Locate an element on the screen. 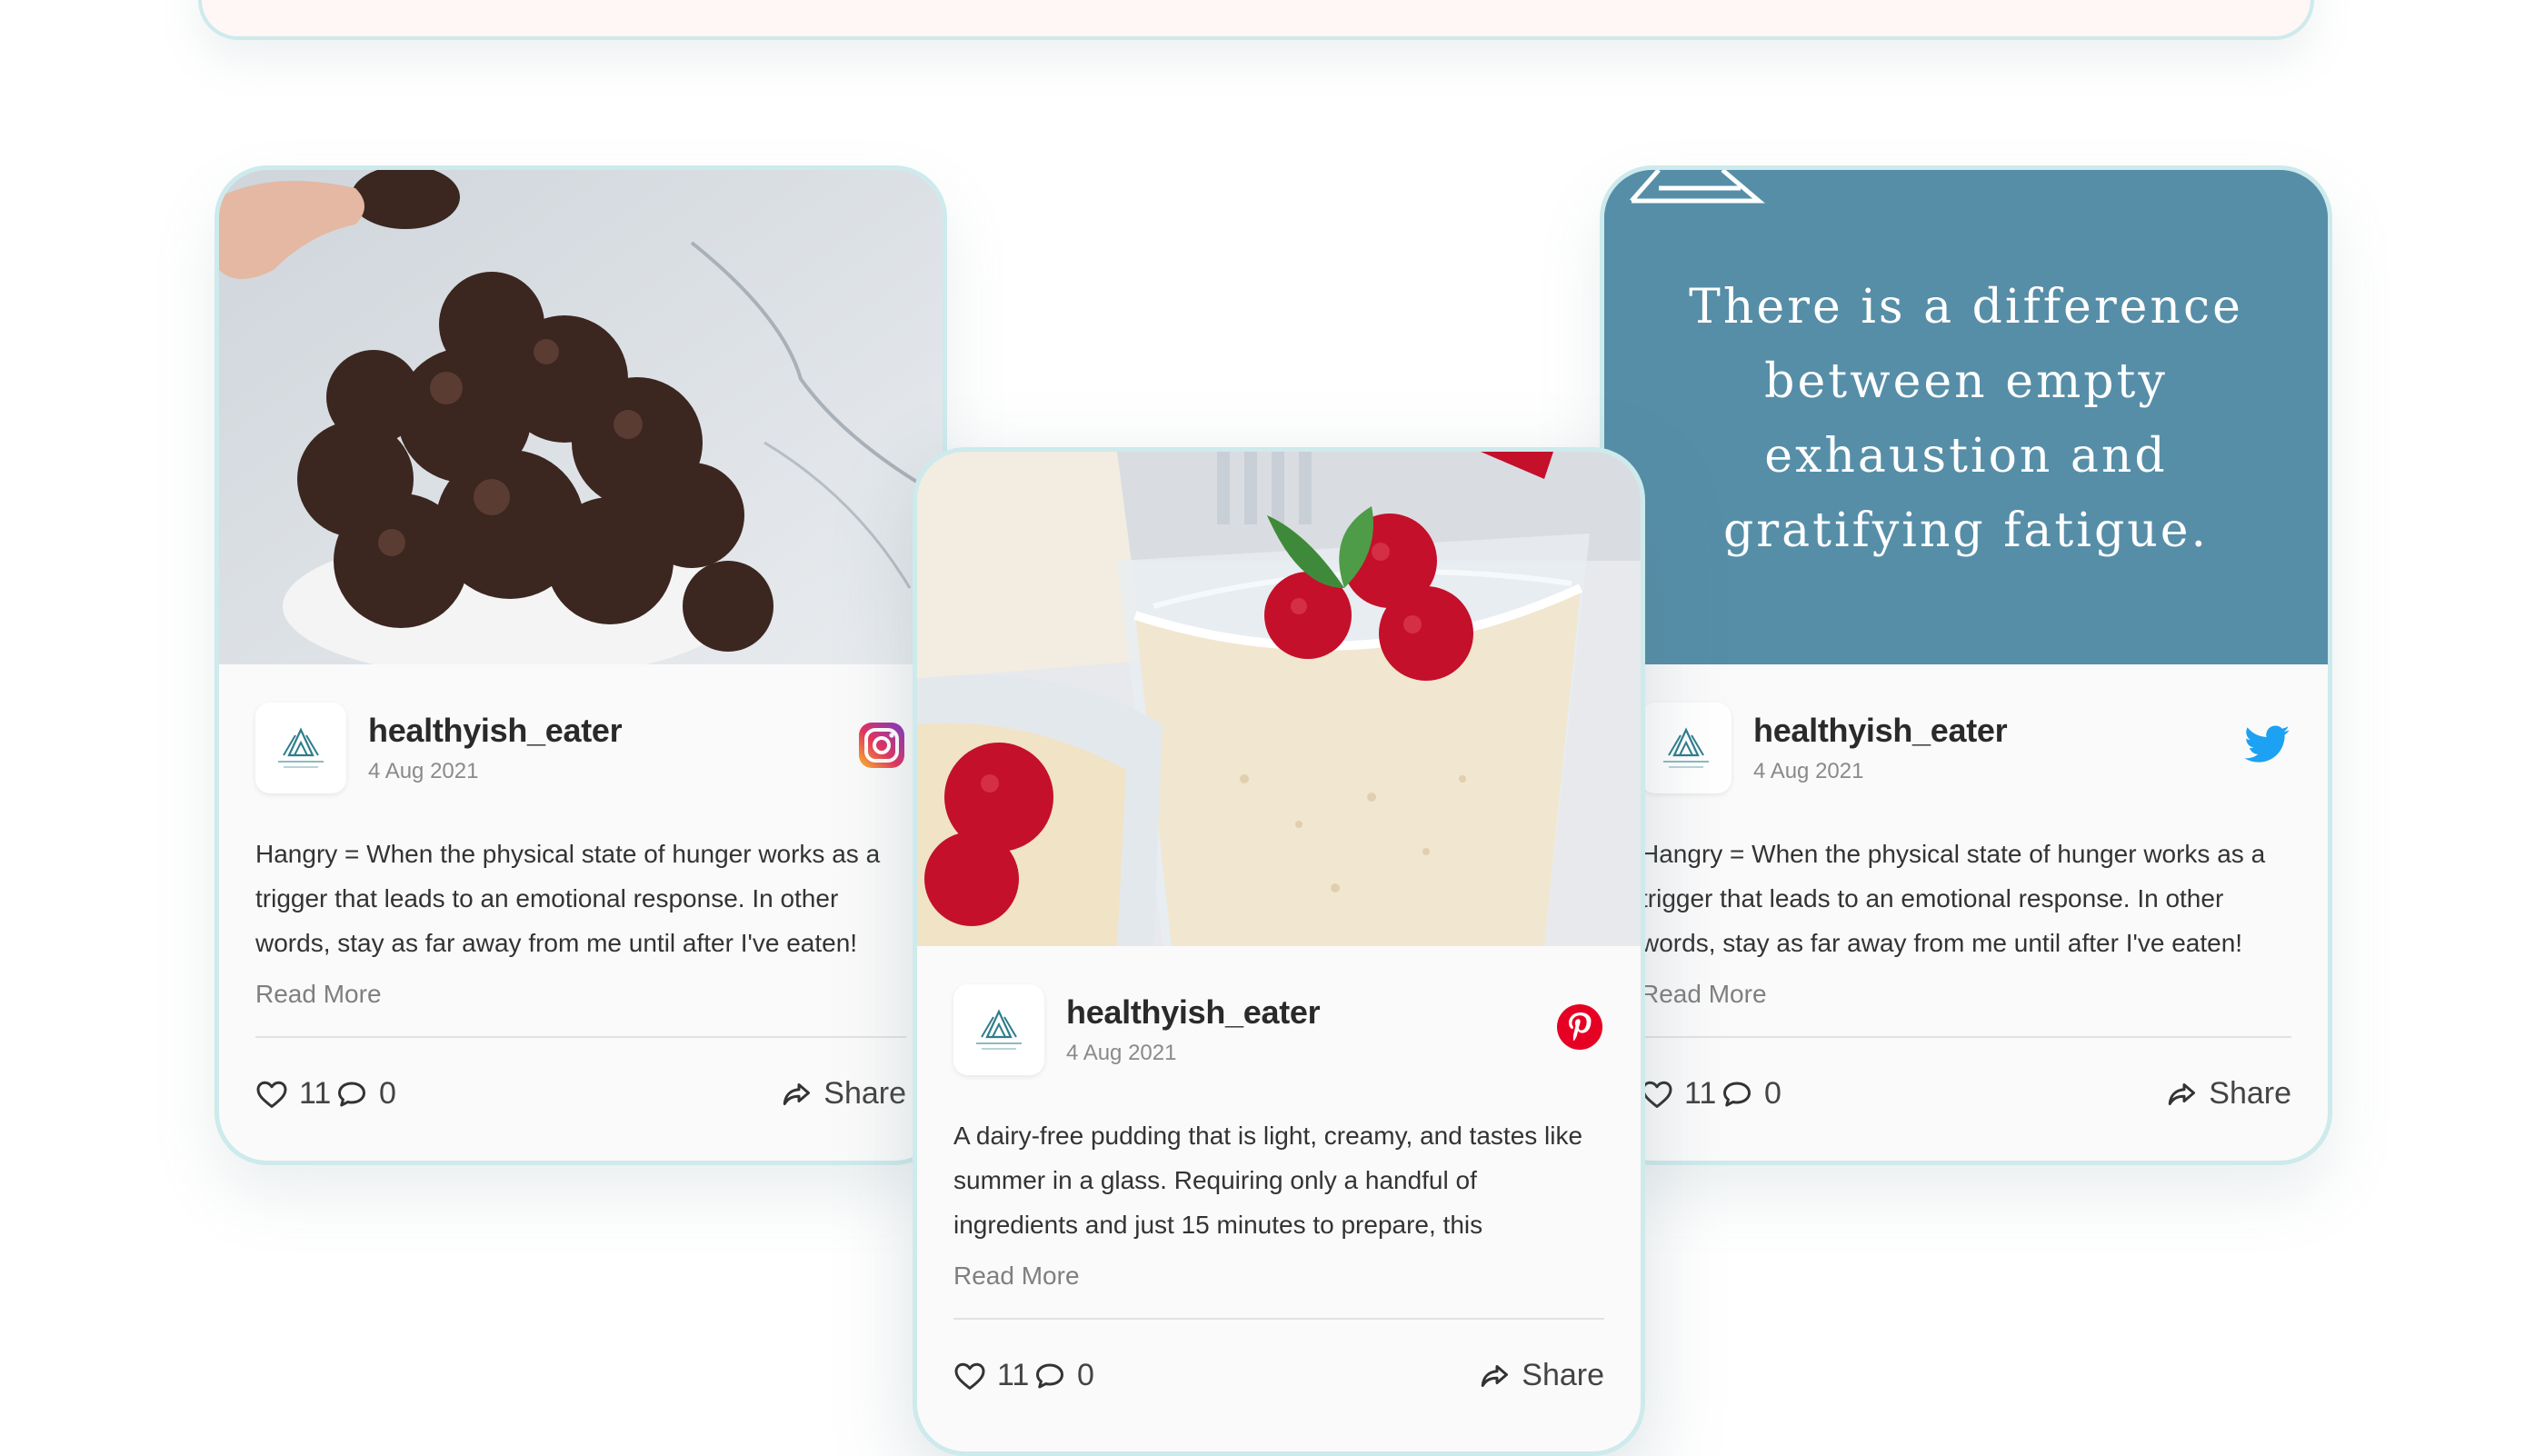 This screenshot has width=2545, height=1456. protein-balls-image is located at coordinates (581, 417).